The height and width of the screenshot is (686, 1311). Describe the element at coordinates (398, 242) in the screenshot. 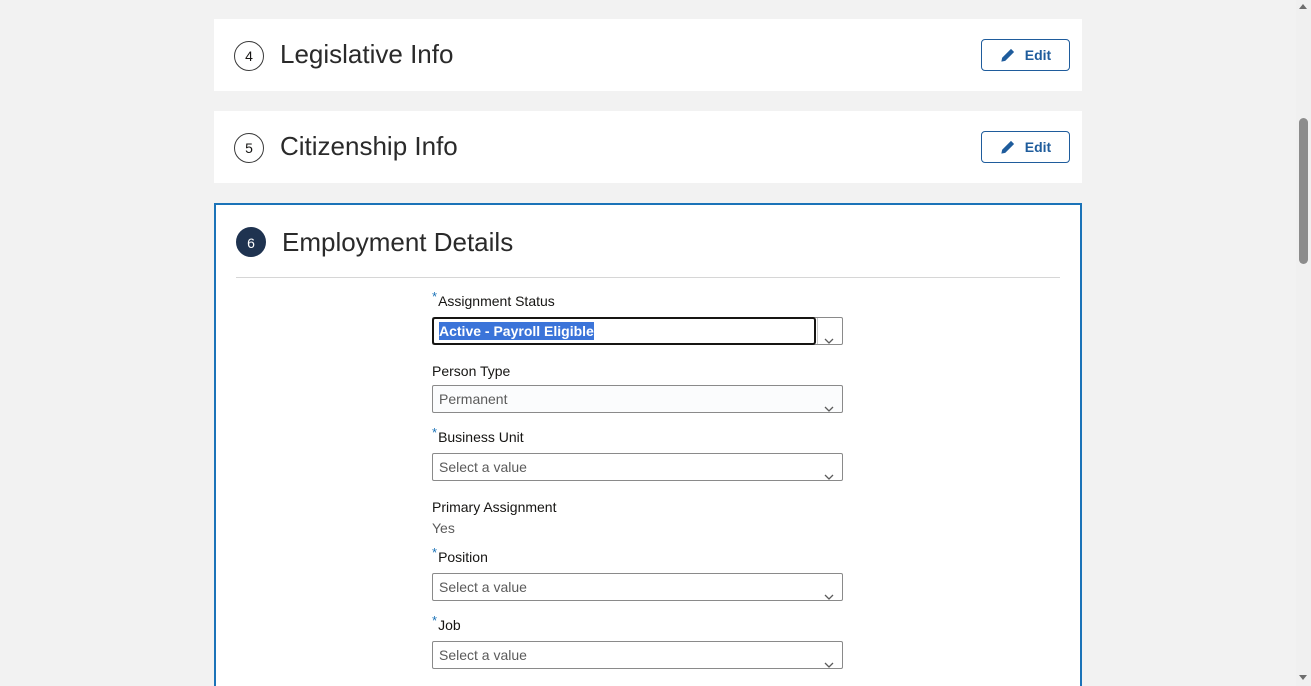

I see `section-title: Employment Details` at that location.